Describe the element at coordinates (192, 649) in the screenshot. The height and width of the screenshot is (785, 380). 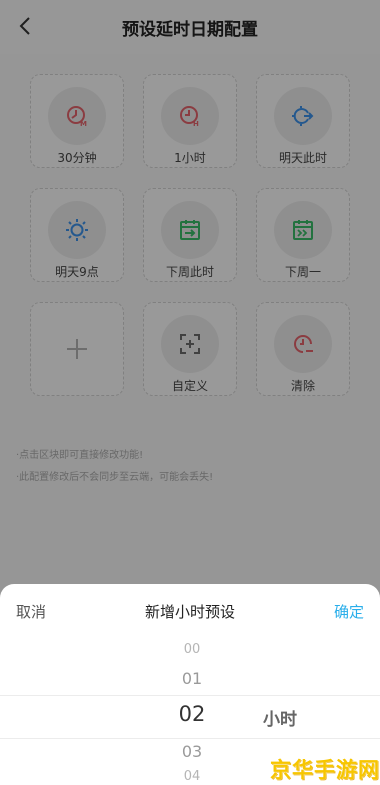
I see `wheel-option: 00` at that location.